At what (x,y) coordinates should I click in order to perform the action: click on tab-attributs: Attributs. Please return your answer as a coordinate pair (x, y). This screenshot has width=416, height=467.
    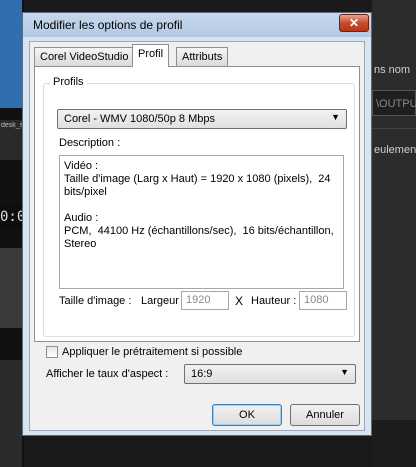
    Looking at the image, I should click on (202, 56).